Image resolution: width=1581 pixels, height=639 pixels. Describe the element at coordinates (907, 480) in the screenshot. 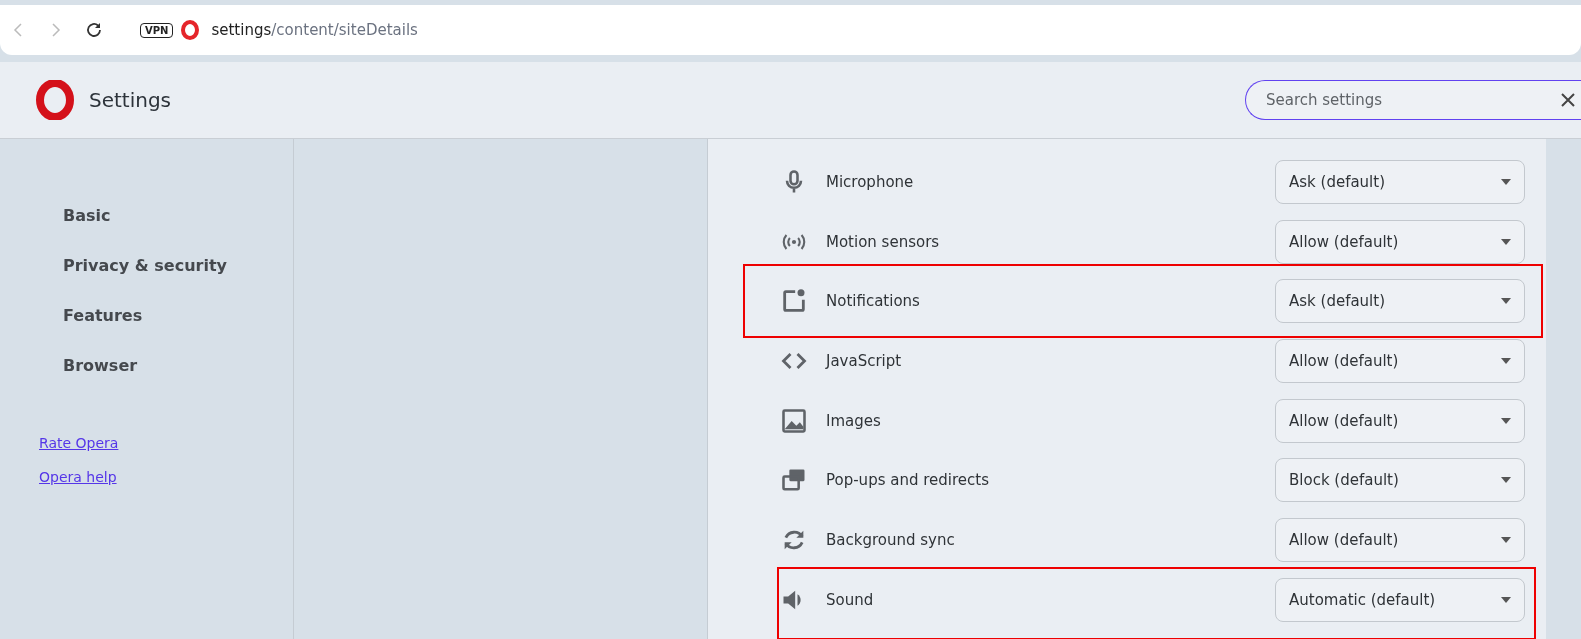

I see `permission-label: Pop-ups and redirects` at that location.